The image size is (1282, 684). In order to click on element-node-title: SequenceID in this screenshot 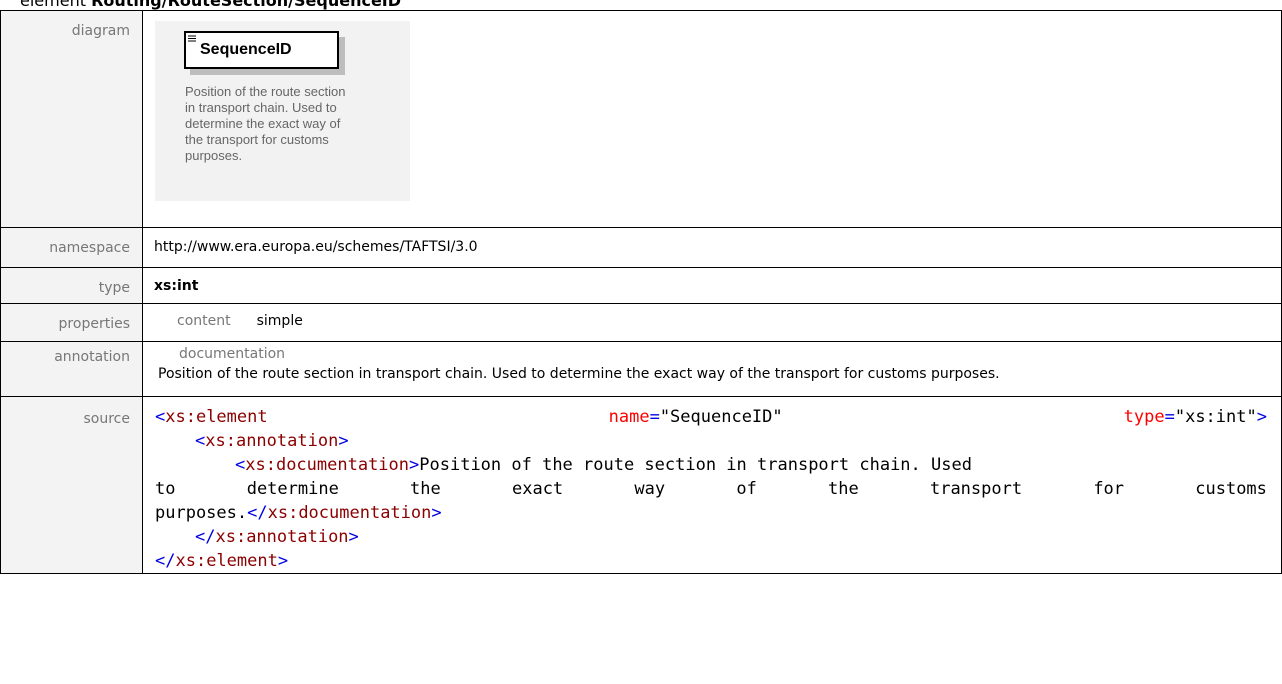, I will do `click(246, 49)`.